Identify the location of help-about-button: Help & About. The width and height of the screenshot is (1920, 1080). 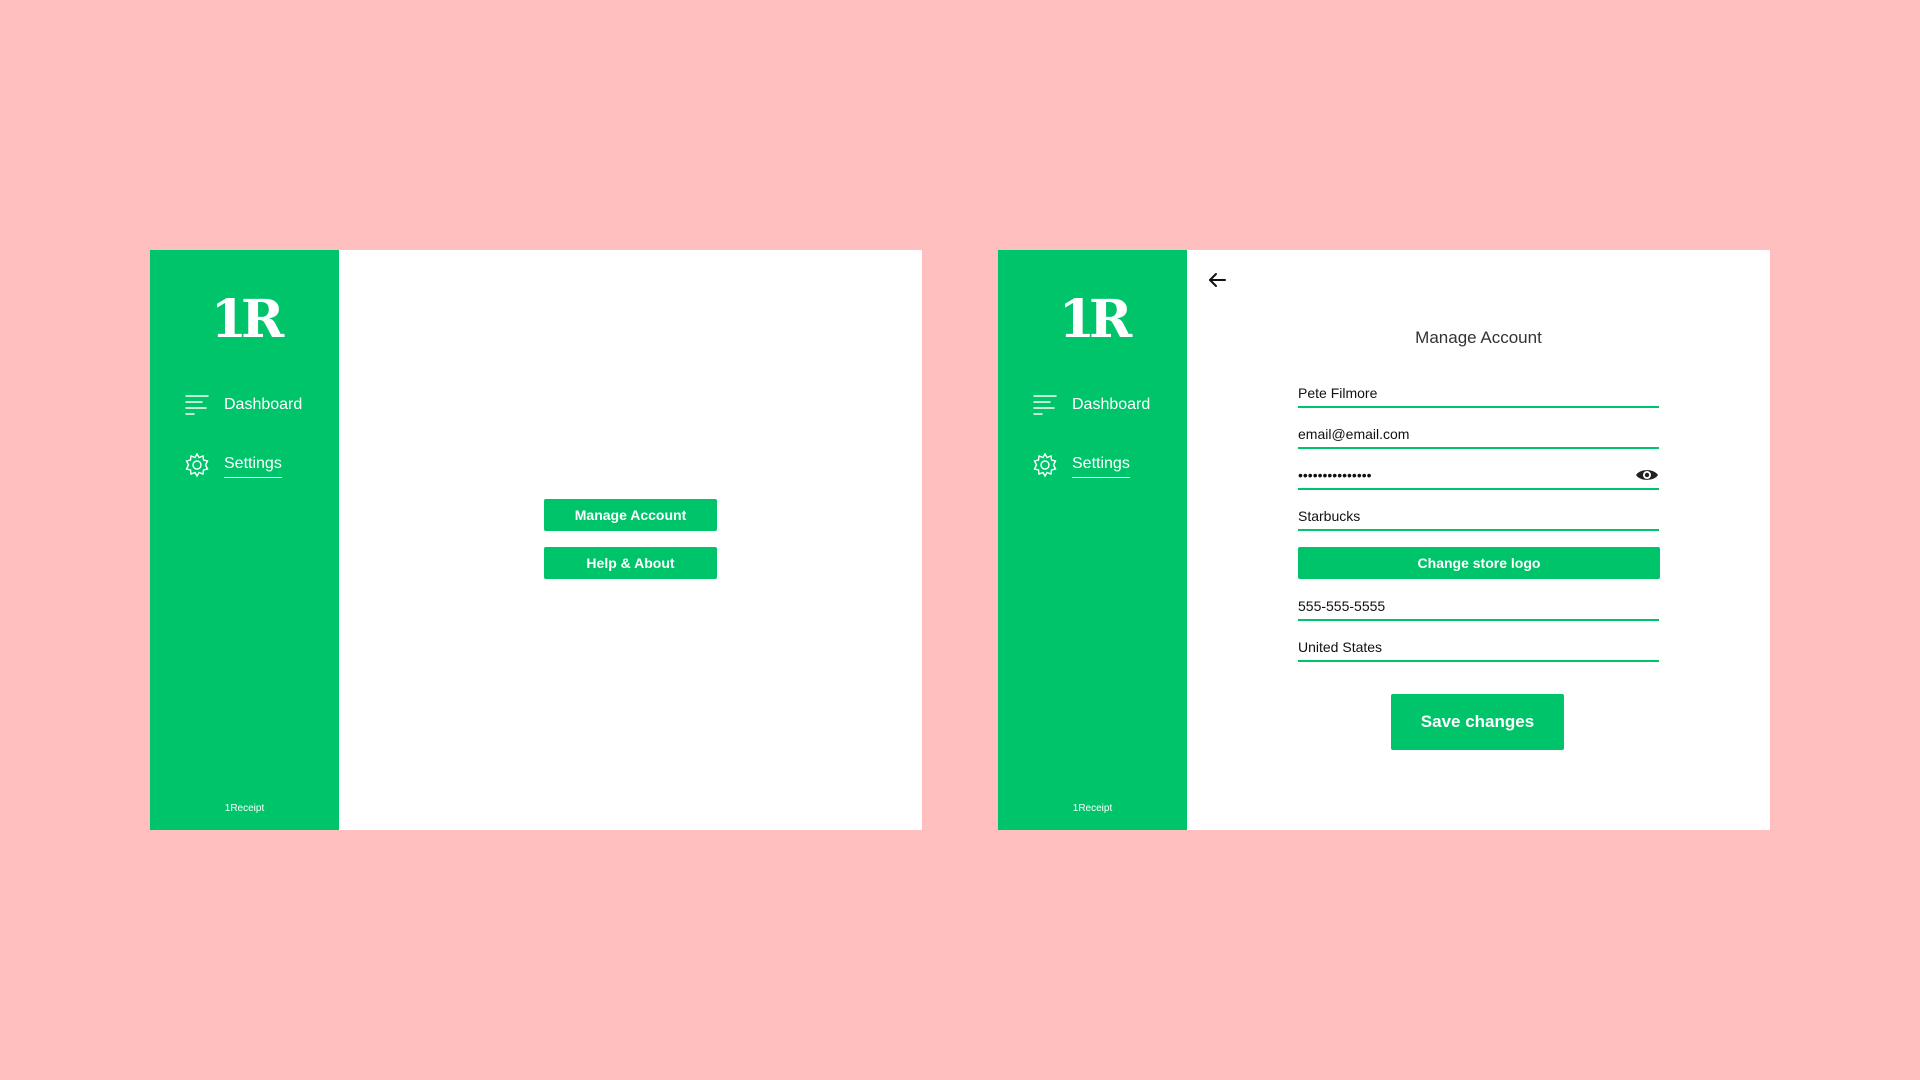
(630, 563).